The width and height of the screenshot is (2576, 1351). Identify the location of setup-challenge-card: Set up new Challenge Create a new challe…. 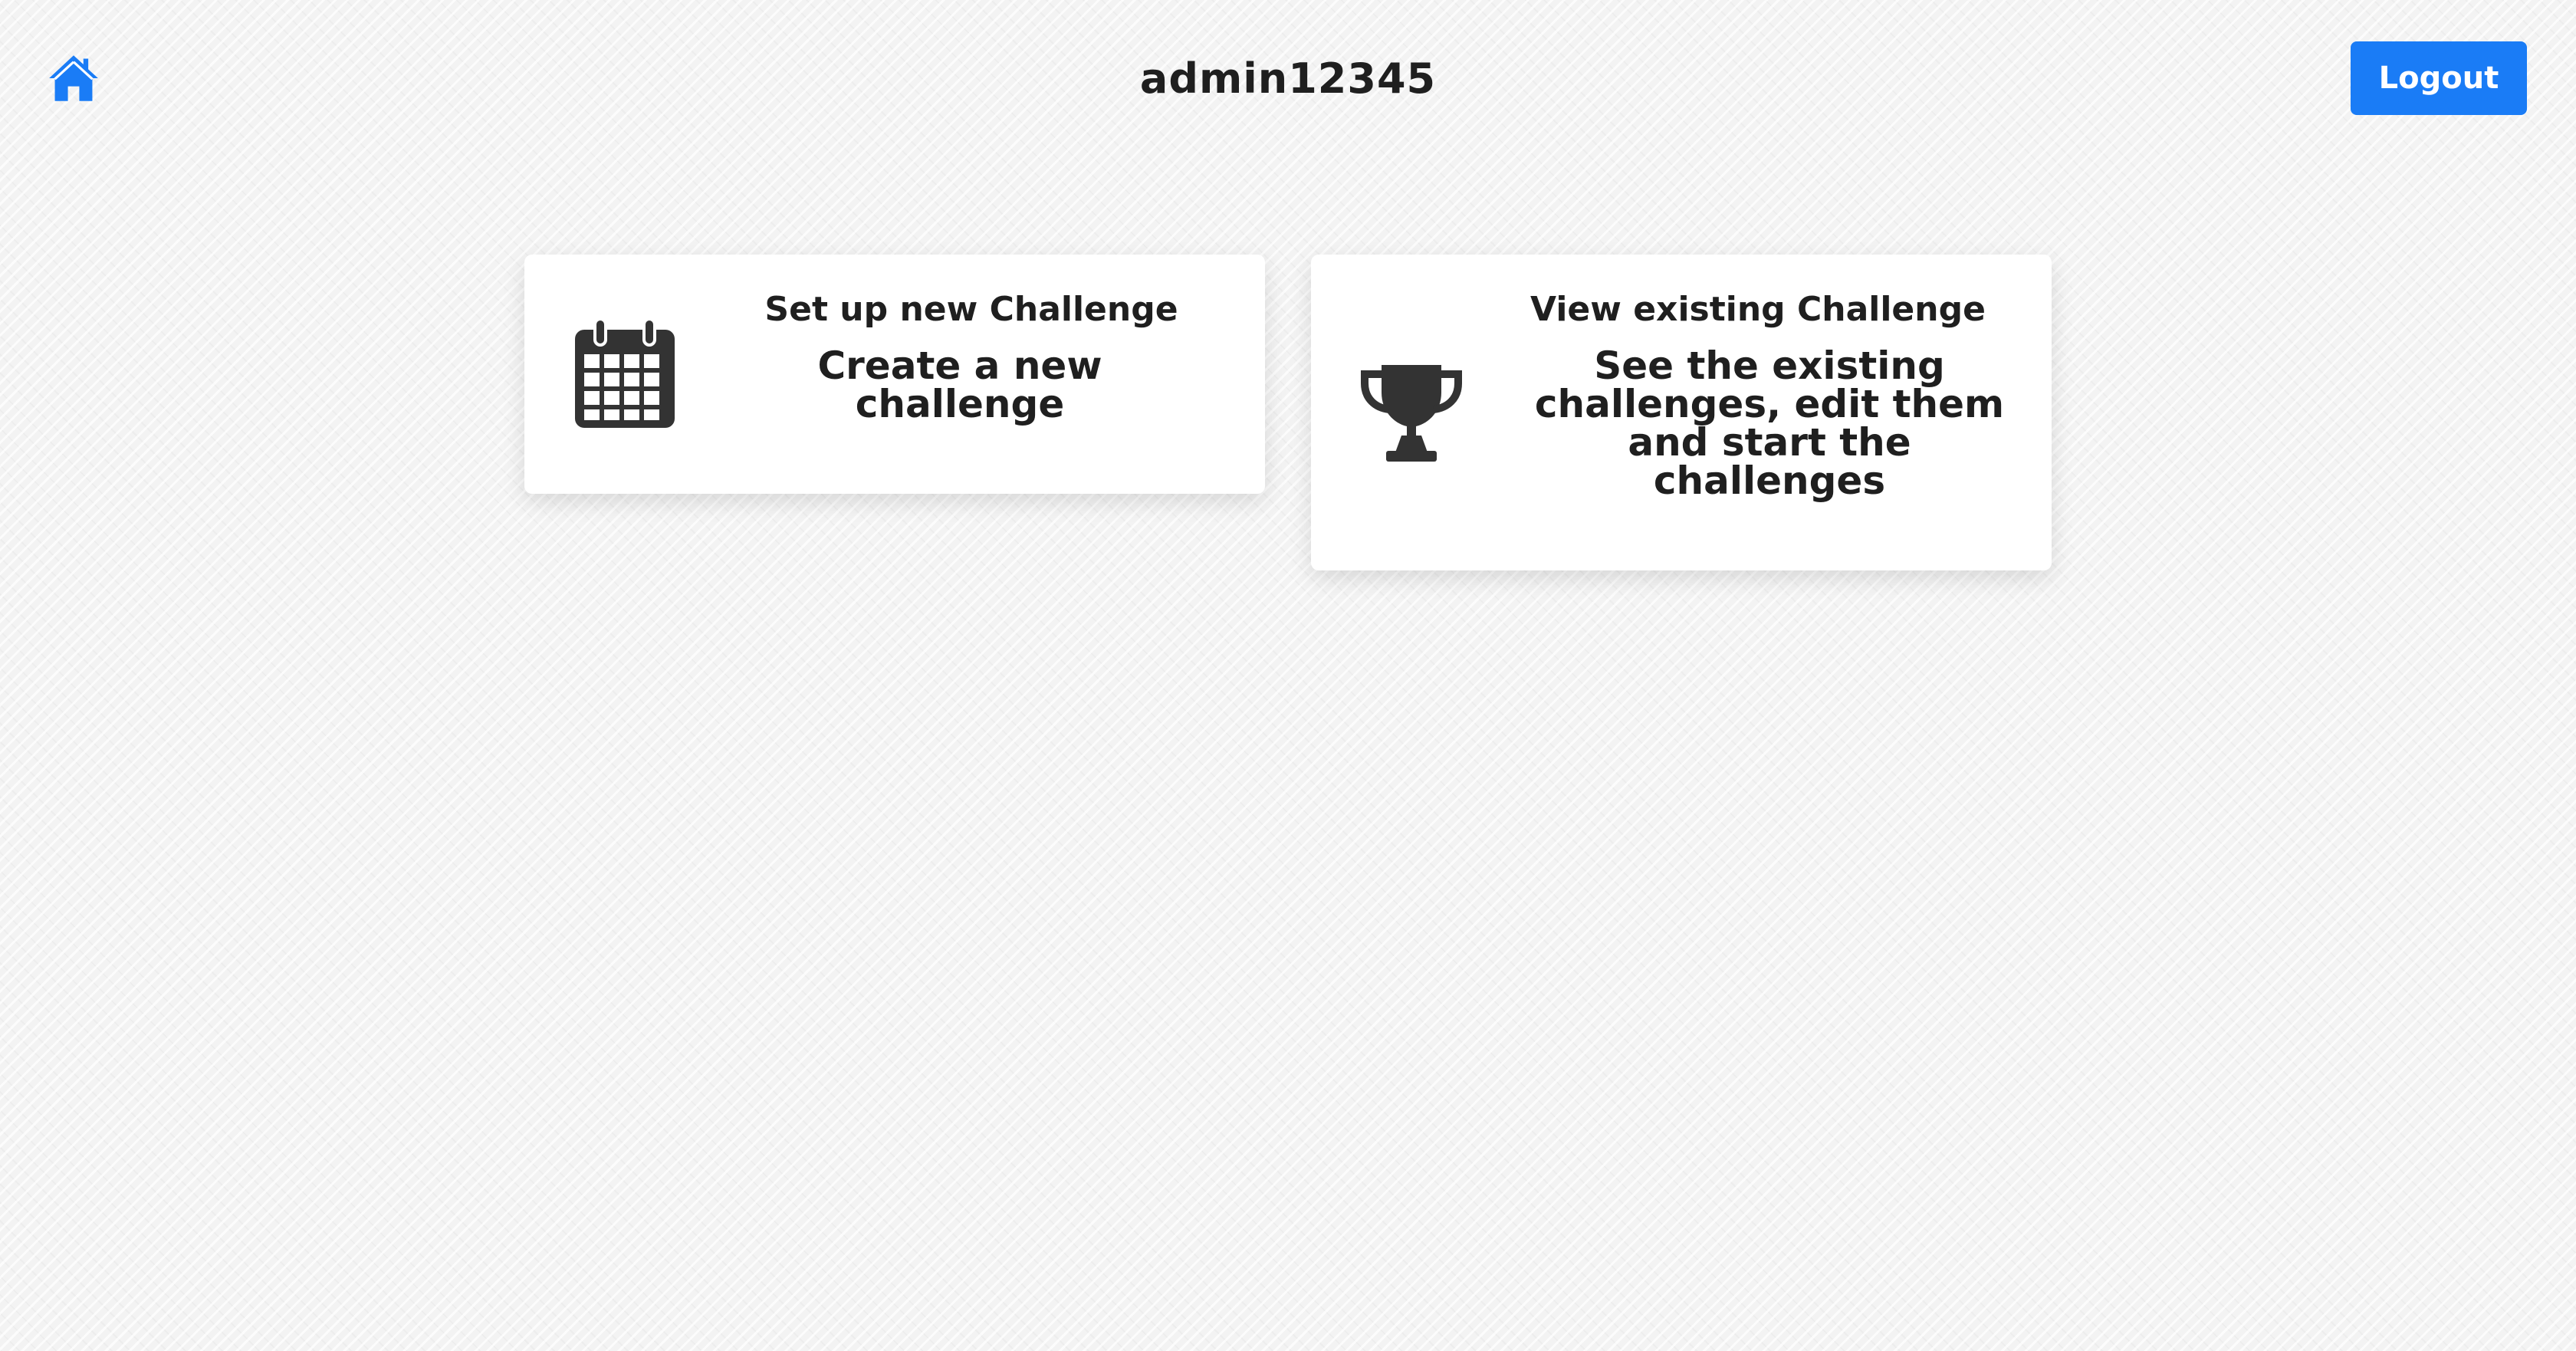
(895, 374).